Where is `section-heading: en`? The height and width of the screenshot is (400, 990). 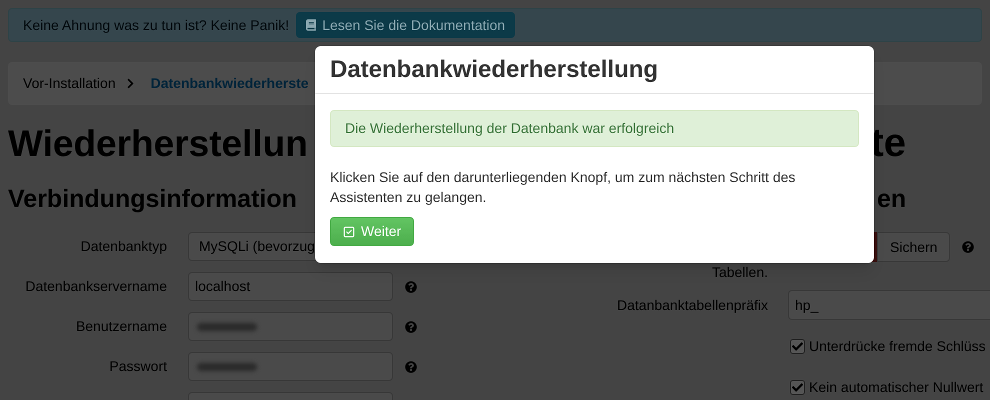
section-heading: en is located at coordinates (891, 200).